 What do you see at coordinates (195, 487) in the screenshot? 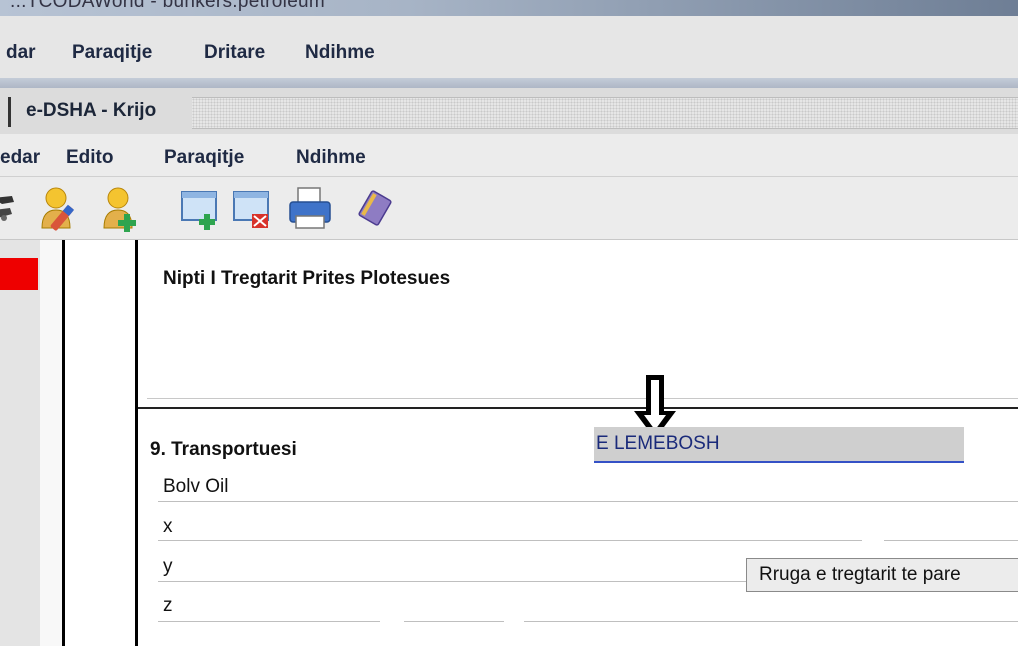
I see `transporter-name-value: Bolv Oil` at bounding box center [195, 487].